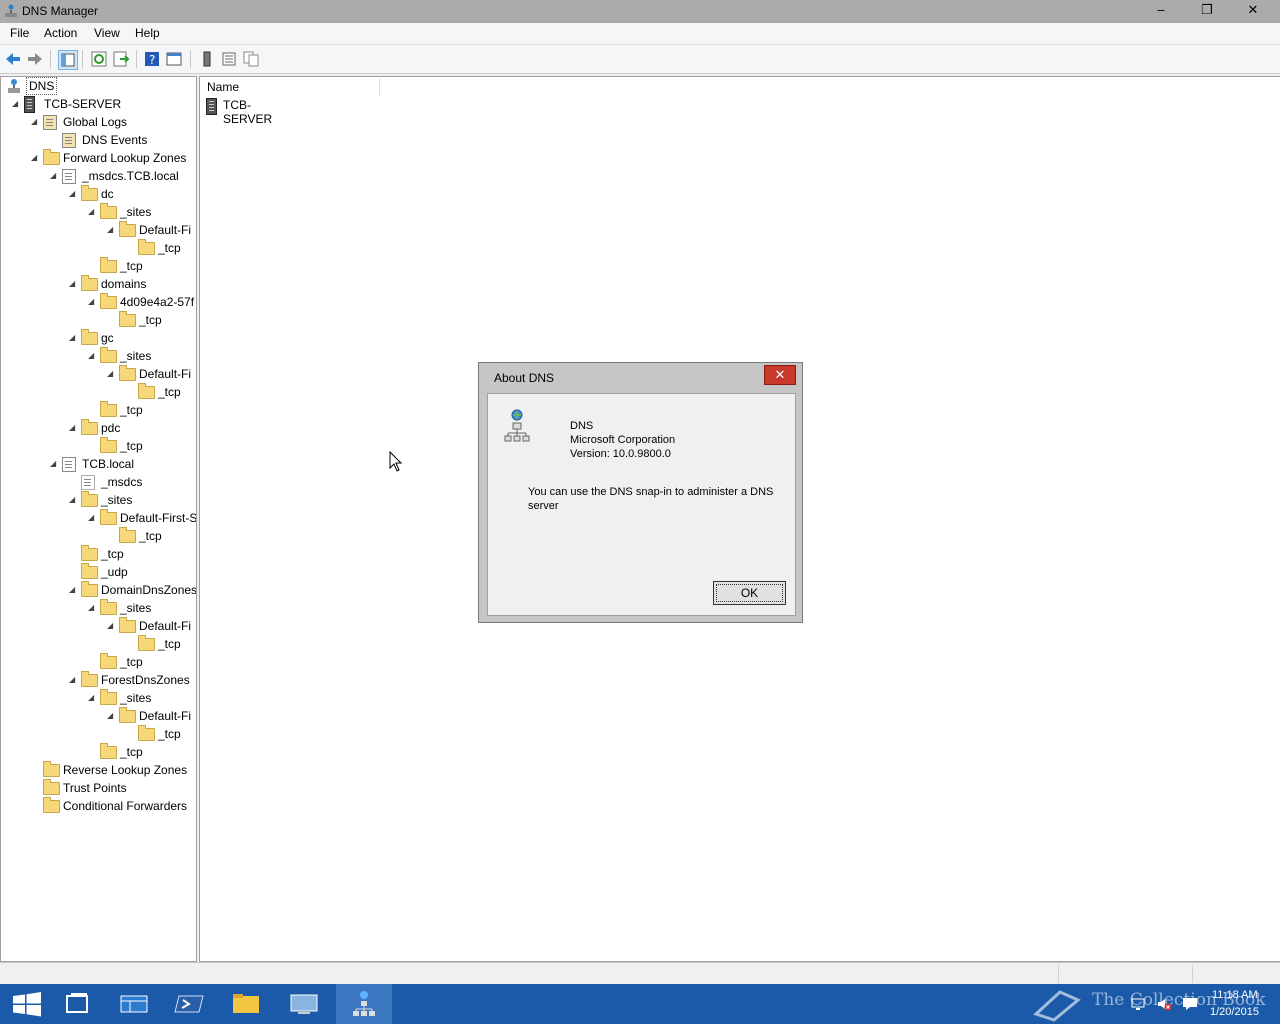  Describe the element at coordinates (114, 572) in the screenshot. I see `tree-node-label: _udp` at that location.